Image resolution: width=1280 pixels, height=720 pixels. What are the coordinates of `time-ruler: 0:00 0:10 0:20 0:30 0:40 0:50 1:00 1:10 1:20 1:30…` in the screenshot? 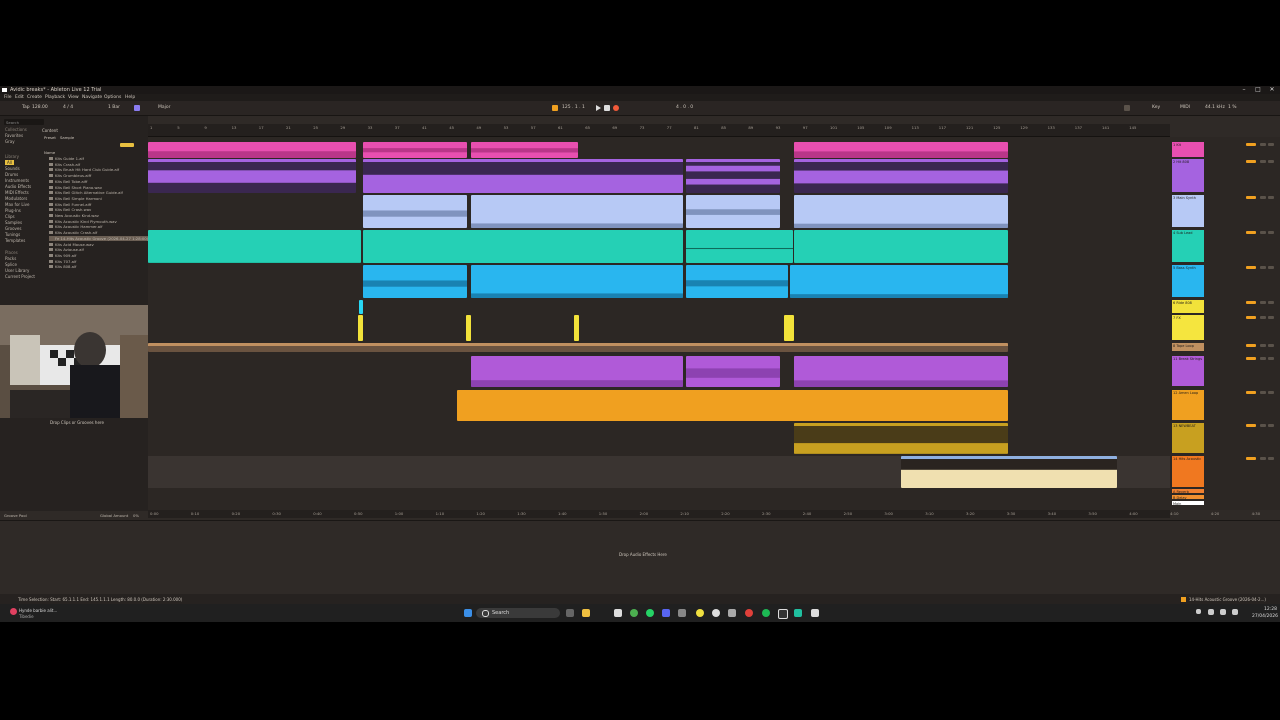 It's located at (704, 514).